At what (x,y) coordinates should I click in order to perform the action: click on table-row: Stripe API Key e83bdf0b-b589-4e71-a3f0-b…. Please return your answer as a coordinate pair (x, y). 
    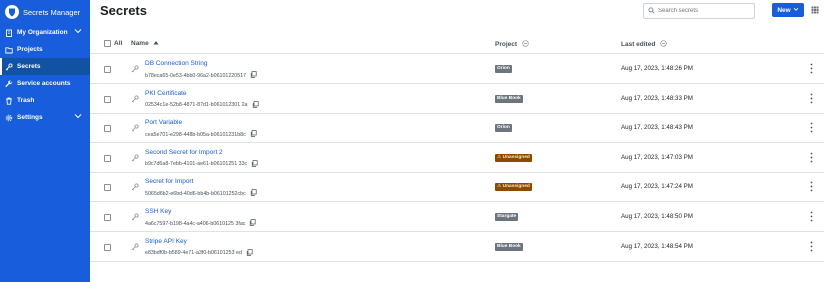
    Looking at the image, I should click on (457, 247).